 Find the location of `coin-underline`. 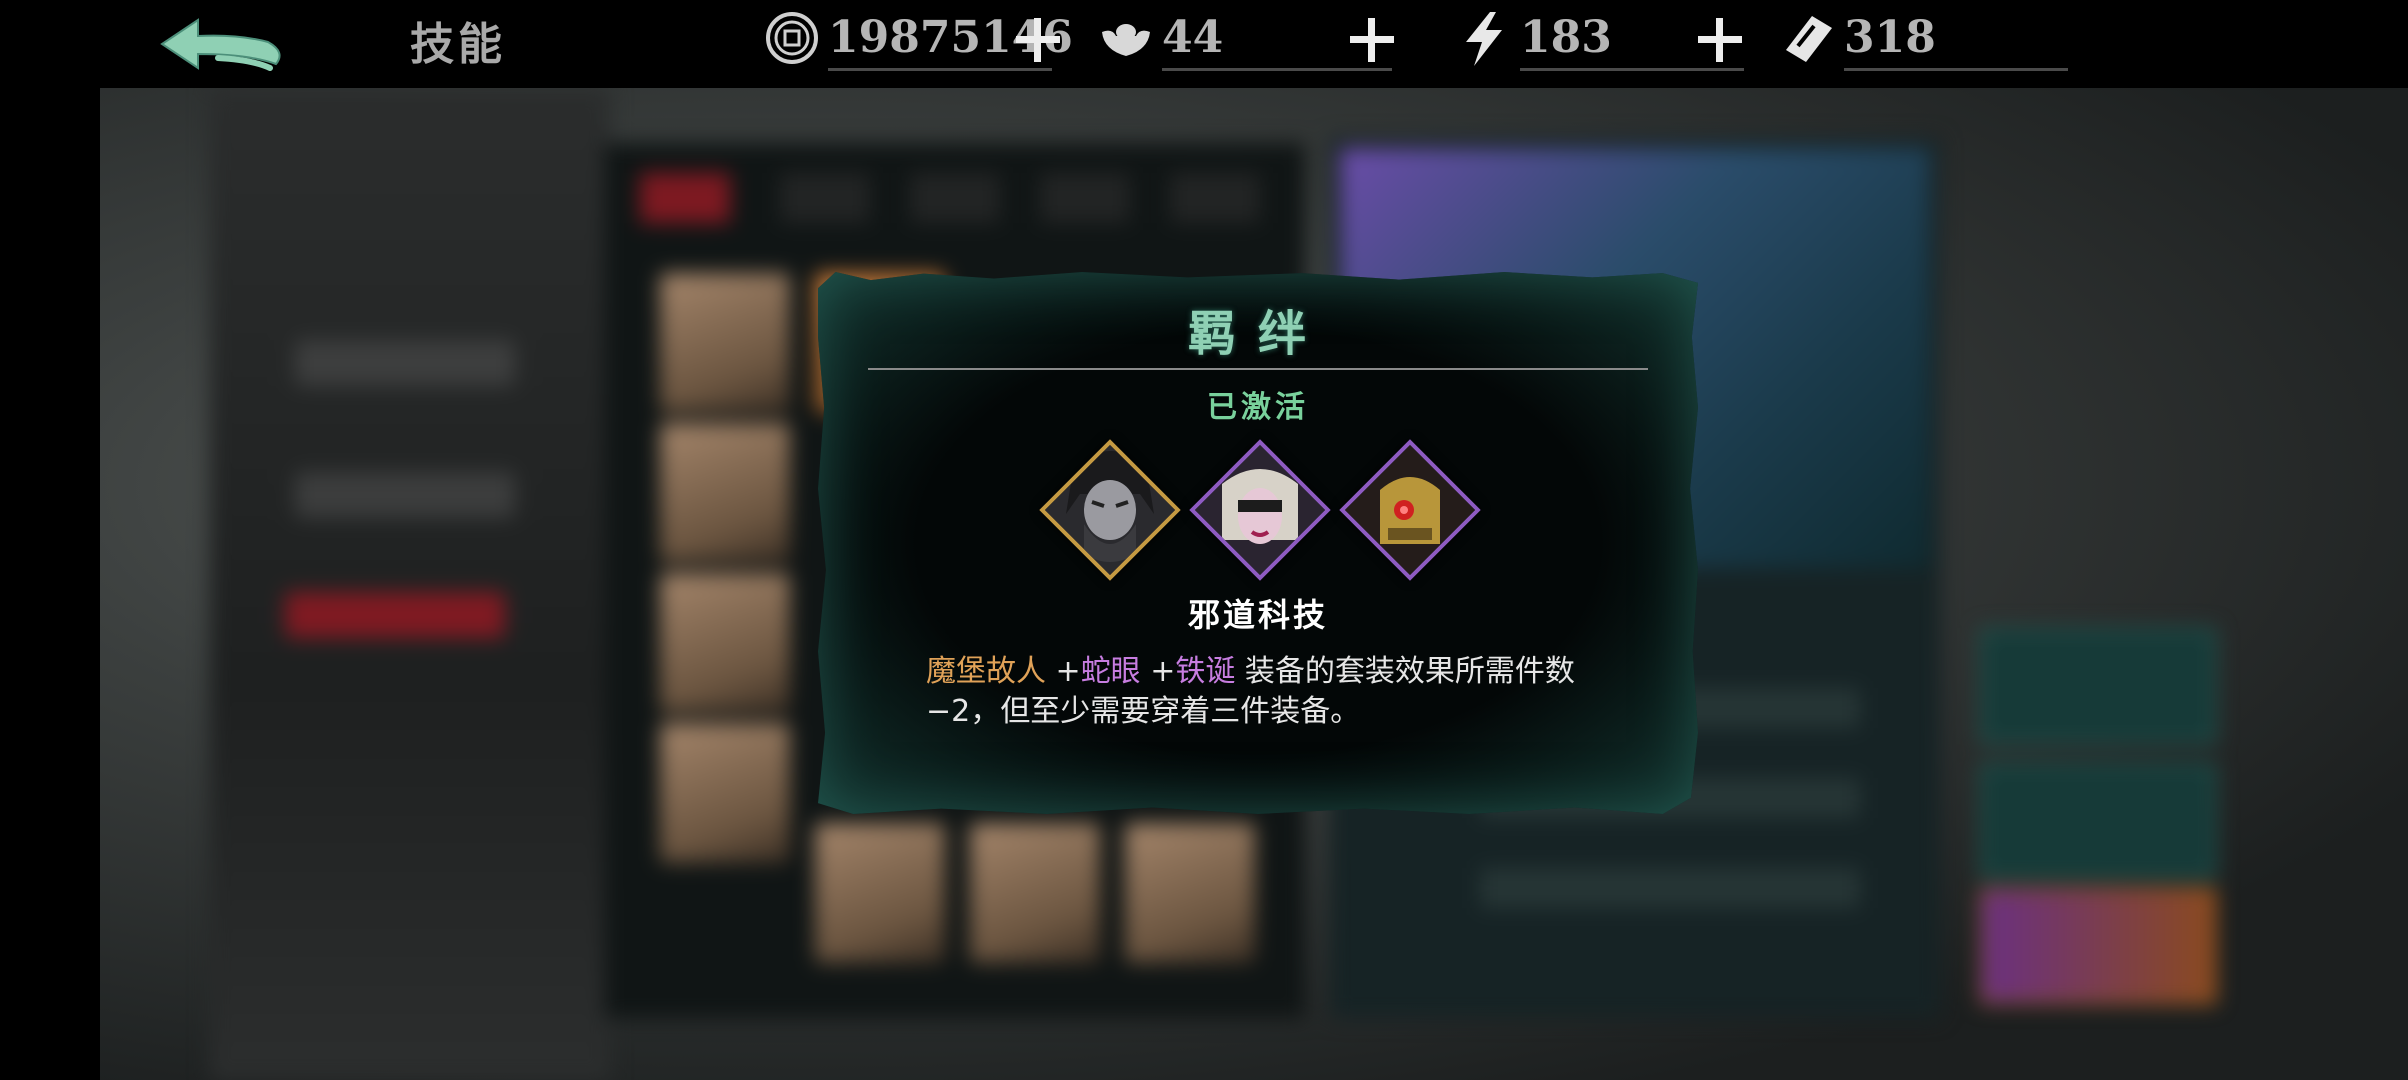

coin-underline is located at coordinates (940, 69).